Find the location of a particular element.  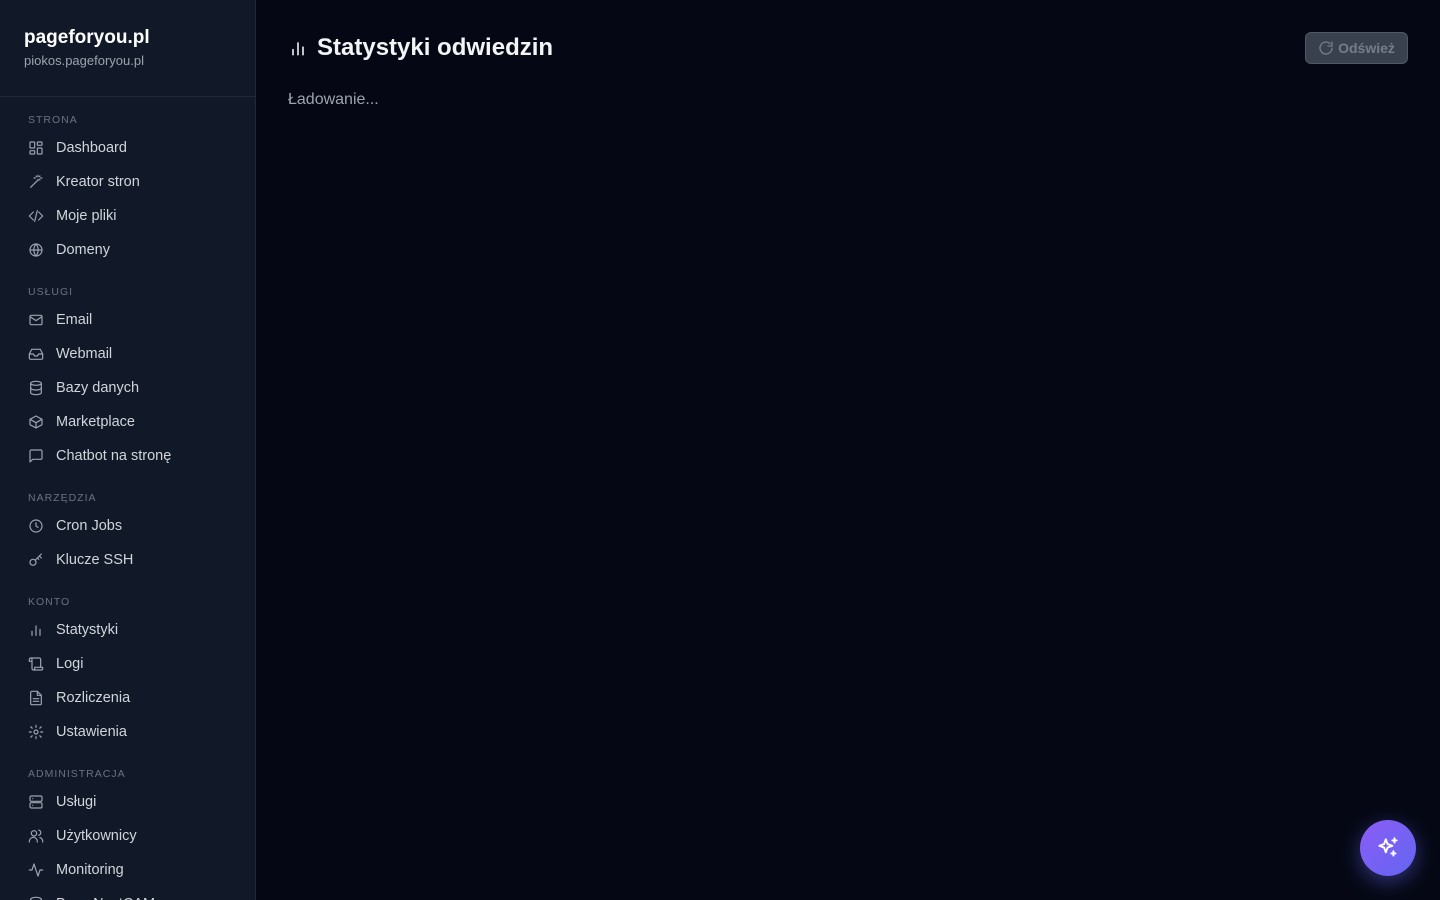

refresh-label: Odśwież is located at coordinates (1366, 48).